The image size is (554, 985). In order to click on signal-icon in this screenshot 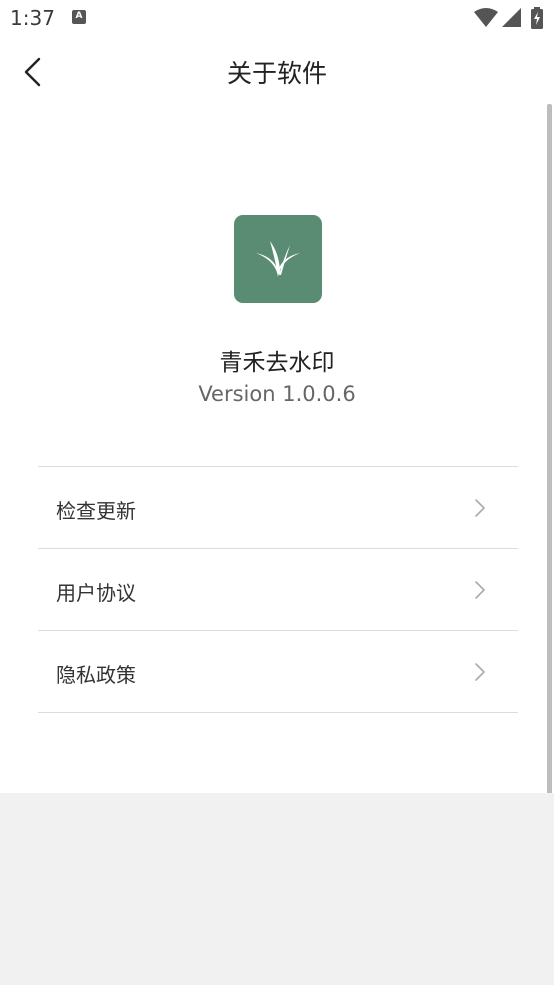, I will do `click(511, 17)`.